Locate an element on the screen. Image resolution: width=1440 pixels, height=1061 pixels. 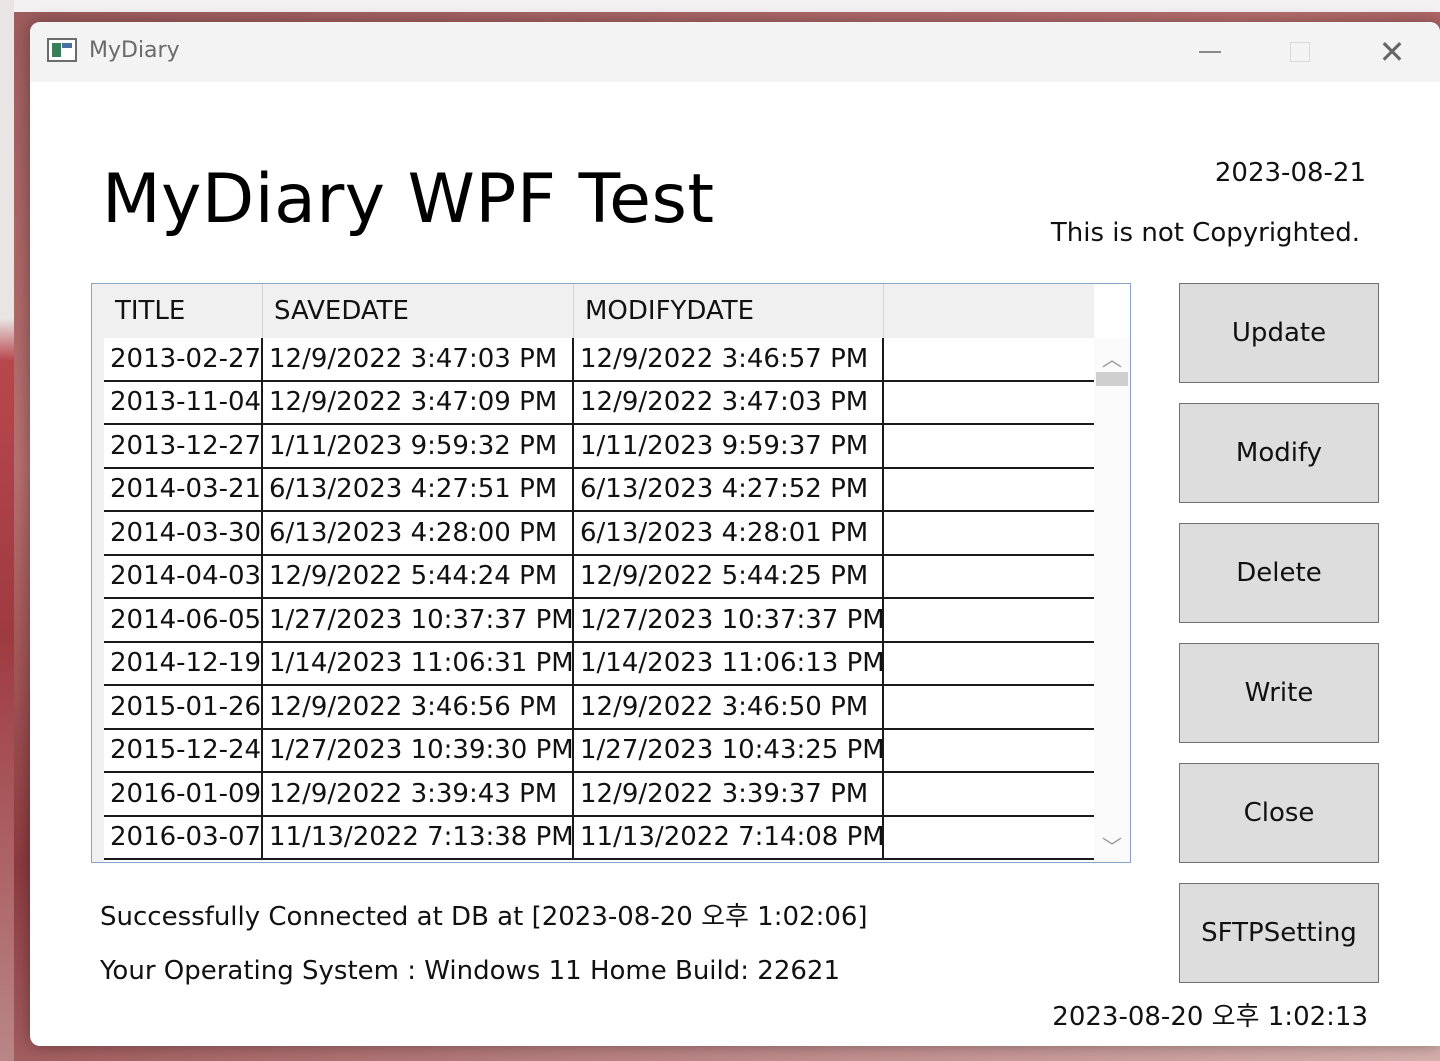
grid-header: TITLE SAVEDATE MODIFYDATE is located at coordinates (593, 311).